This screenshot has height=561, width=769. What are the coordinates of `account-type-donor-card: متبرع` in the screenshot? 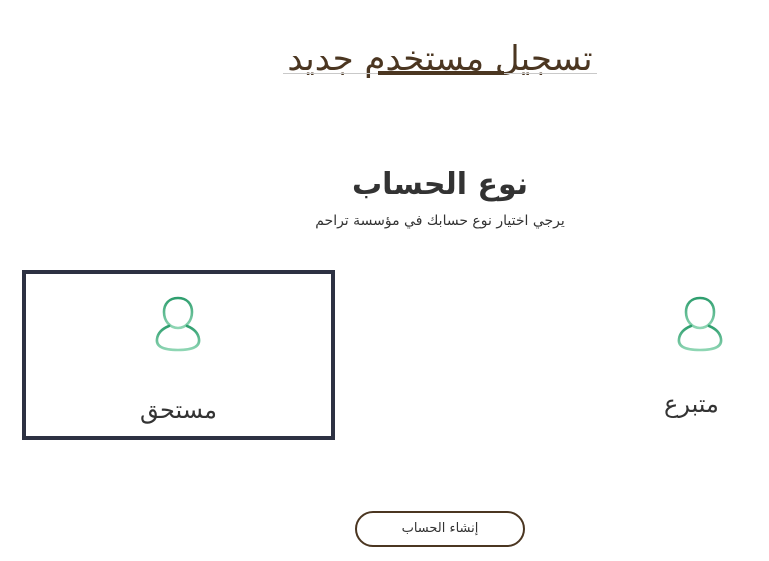 It's located at (712, 355).